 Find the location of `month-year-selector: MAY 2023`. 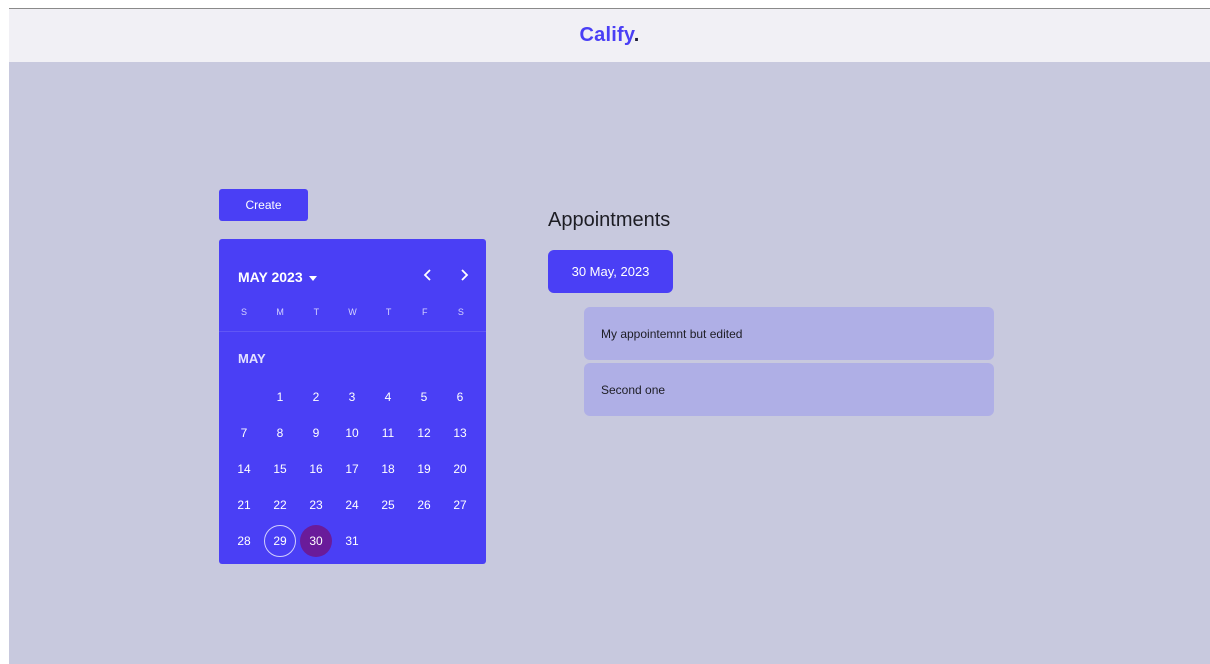

month-year-selector: MAY 2023 is located at coordinates (277, 277).